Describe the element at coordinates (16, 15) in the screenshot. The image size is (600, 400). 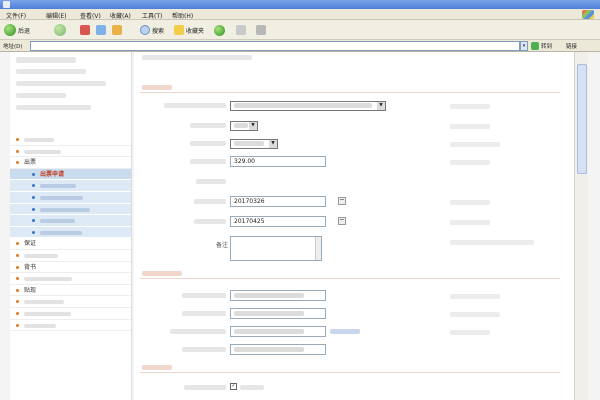
I see `menu-file: 文件(F)` at that location.